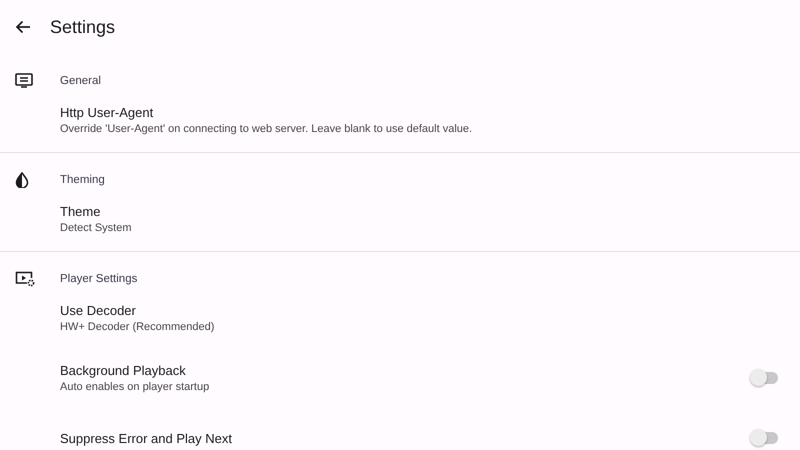  I want to click on setting-description: Auto enables on player startup, so click(135, 387).